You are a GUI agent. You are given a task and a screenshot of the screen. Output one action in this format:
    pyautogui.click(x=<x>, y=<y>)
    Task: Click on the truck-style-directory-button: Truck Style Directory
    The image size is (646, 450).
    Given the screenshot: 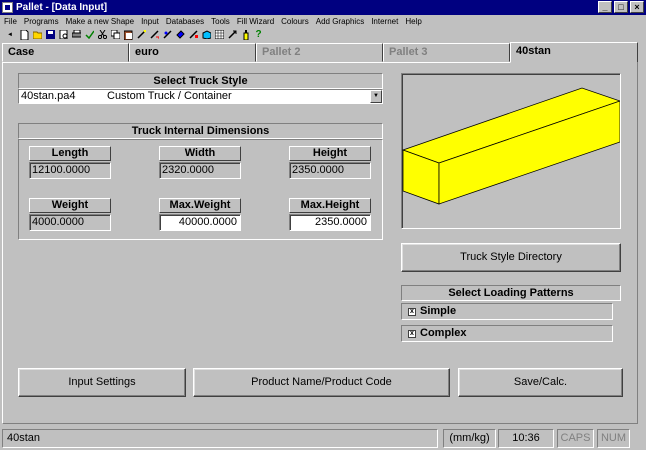 What is the action you would take?
    pyautogui.click(x=511, y=257)
    